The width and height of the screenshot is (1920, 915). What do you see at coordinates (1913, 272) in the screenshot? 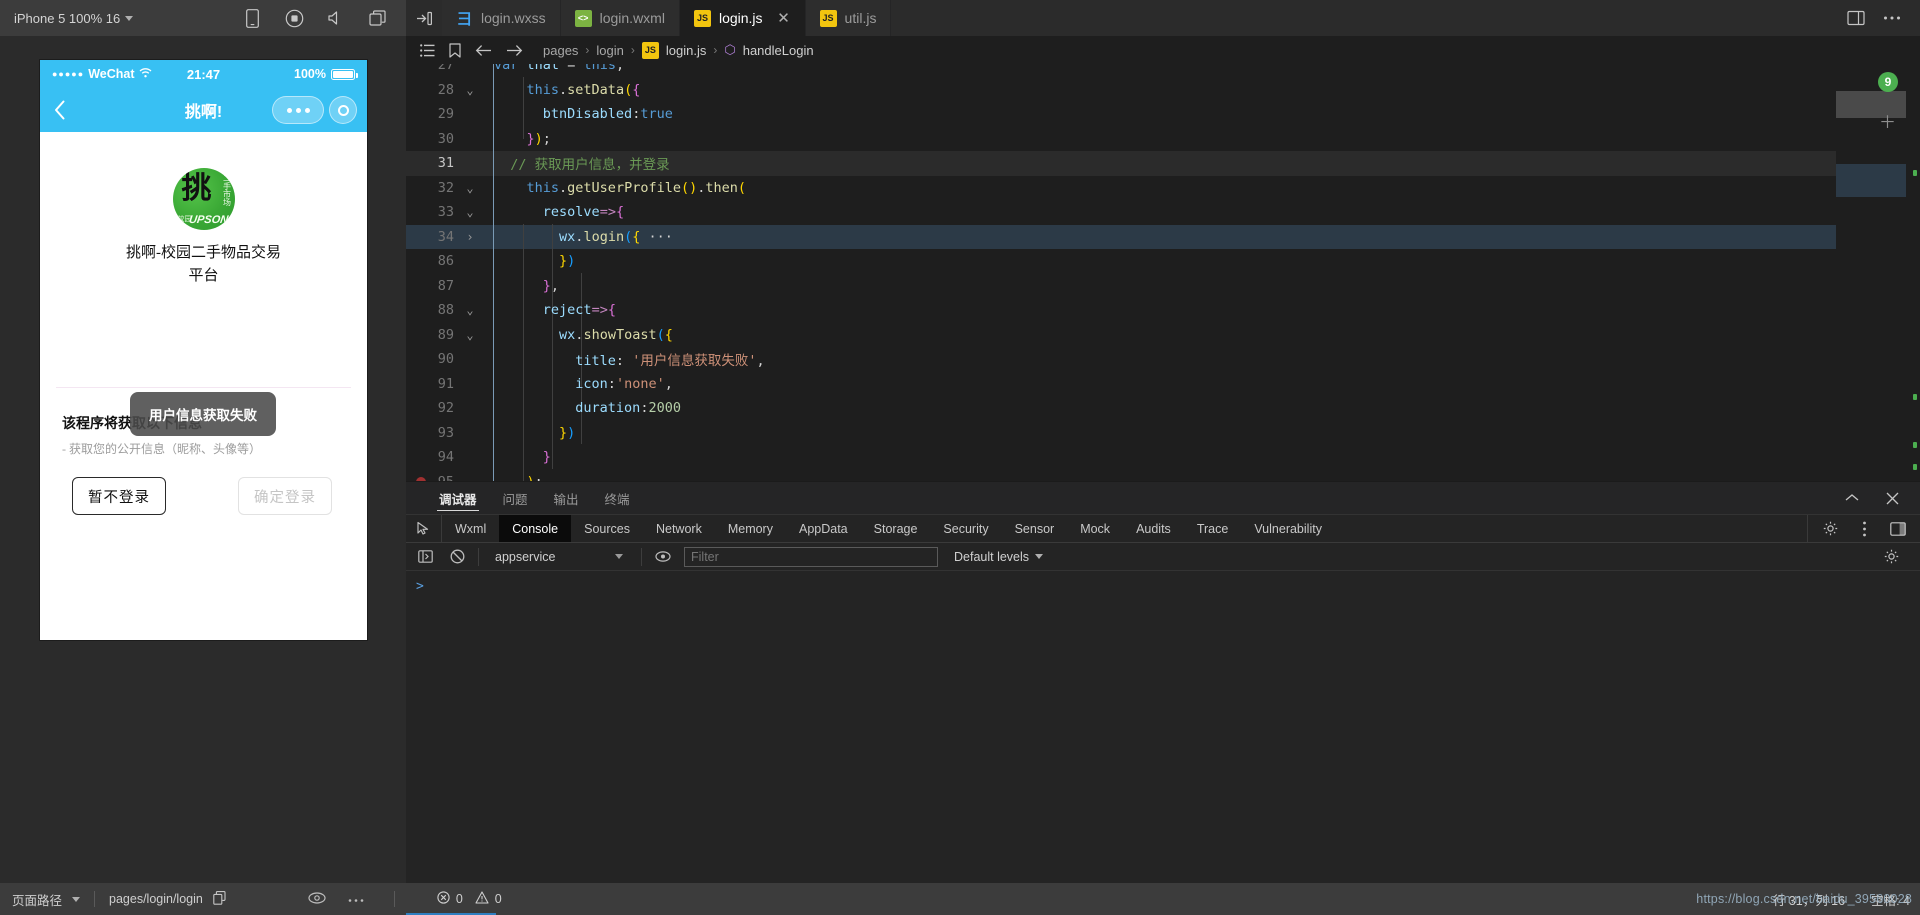
I see `editor-scrollbar` at bounding box center [1913, 272].